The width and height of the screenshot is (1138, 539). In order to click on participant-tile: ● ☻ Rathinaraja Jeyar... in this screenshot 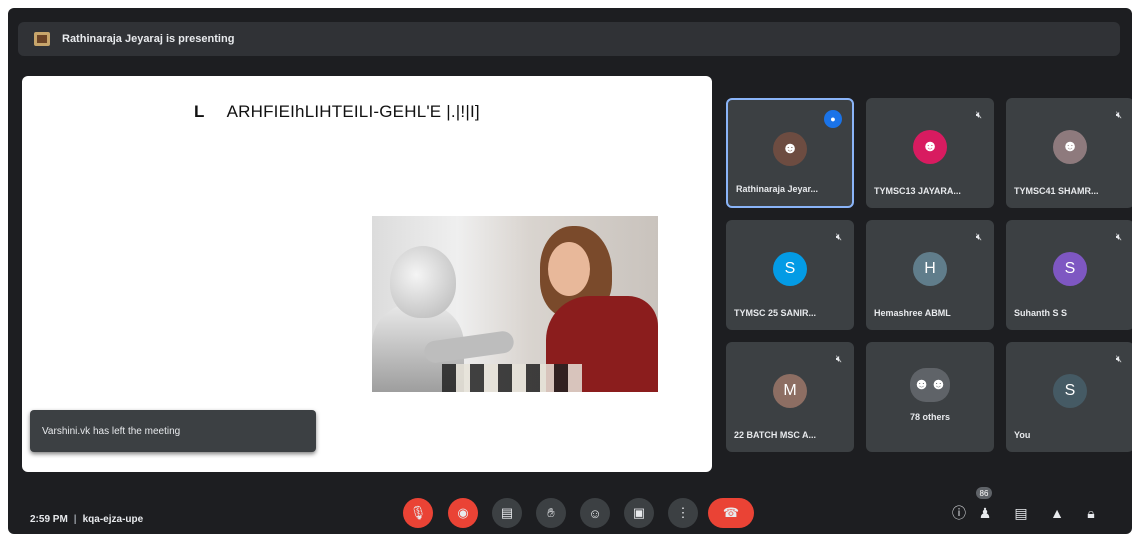, I will do `click(790, 153)`.